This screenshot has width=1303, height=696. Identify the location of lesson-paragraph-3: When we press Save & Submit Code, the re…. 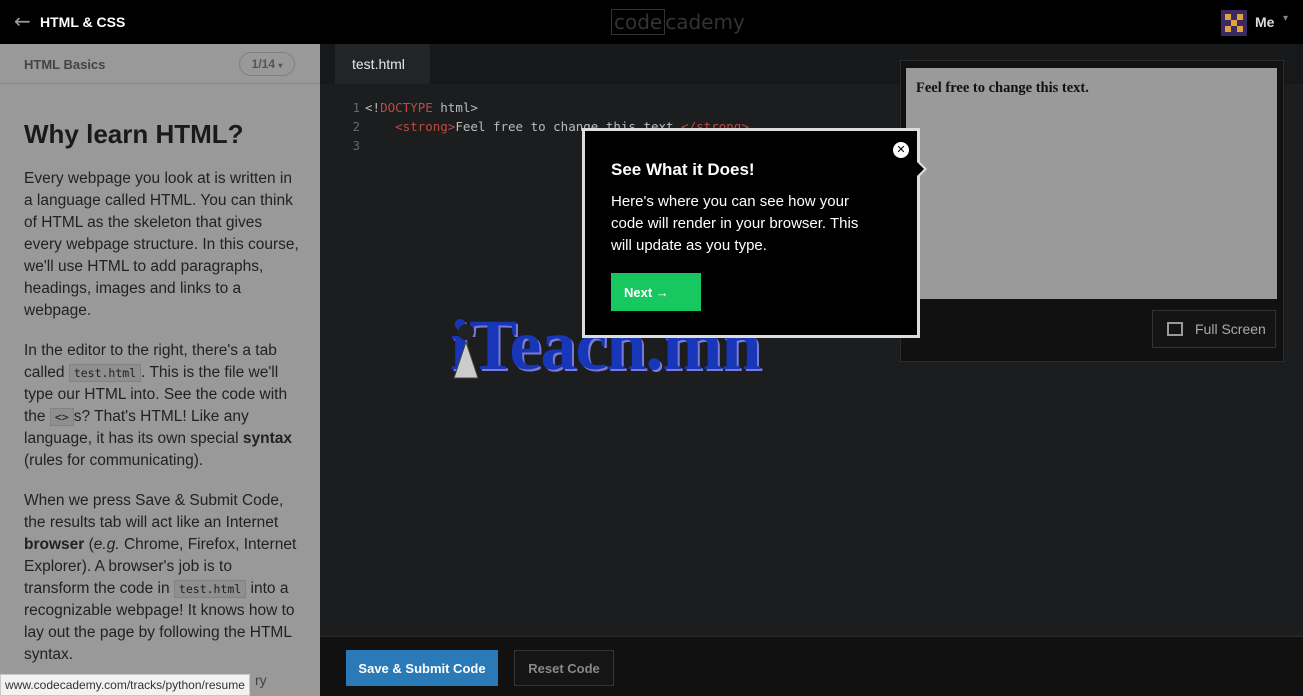
(162, 578).